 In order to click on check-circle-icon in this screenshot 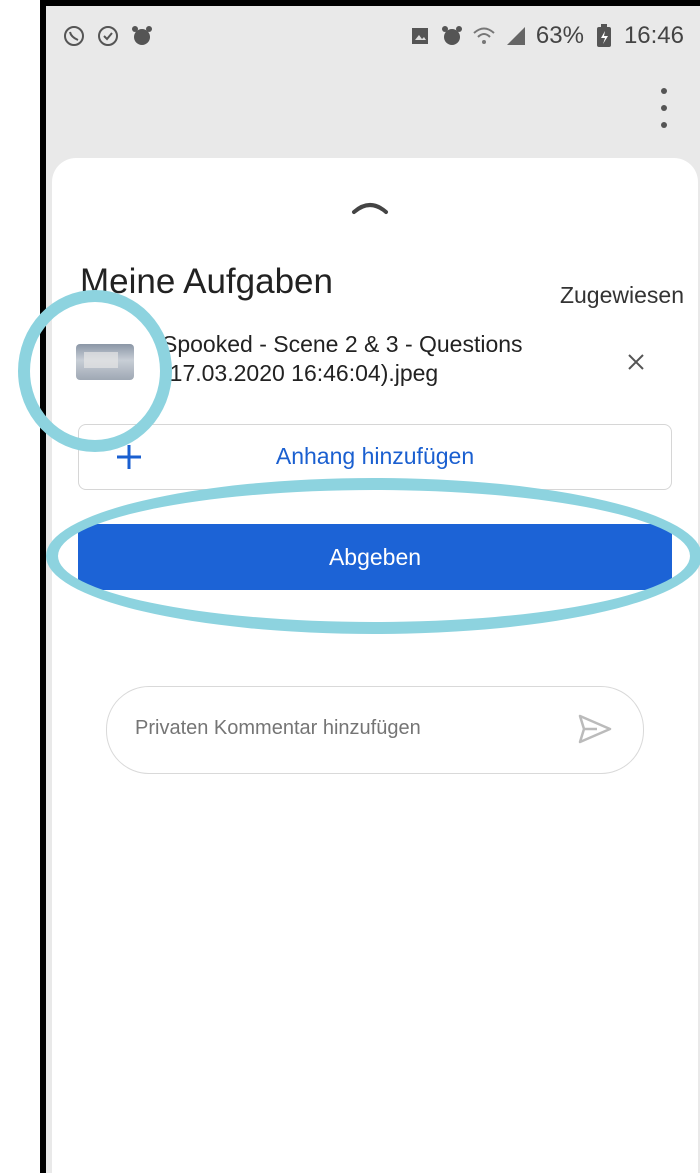, I will do `click(108, 36)`.